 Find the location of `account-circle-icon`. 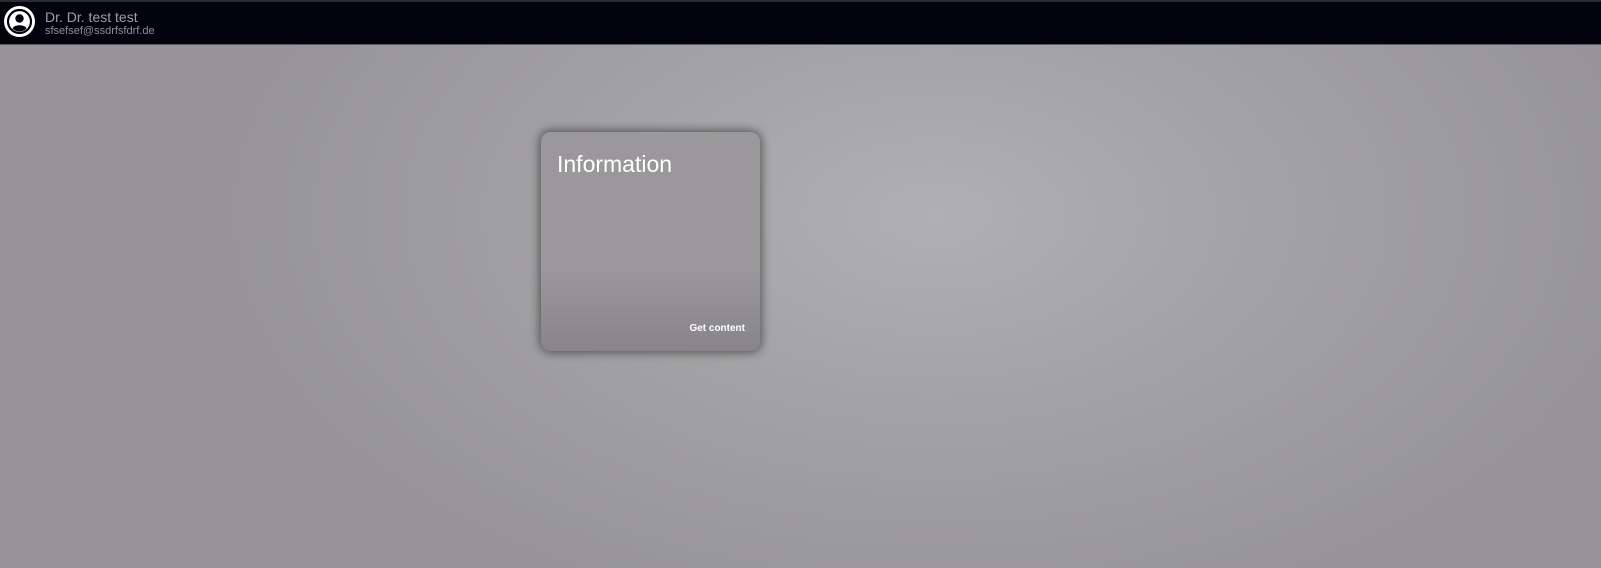

account-circle-icon is located at coordinates (19, 21).